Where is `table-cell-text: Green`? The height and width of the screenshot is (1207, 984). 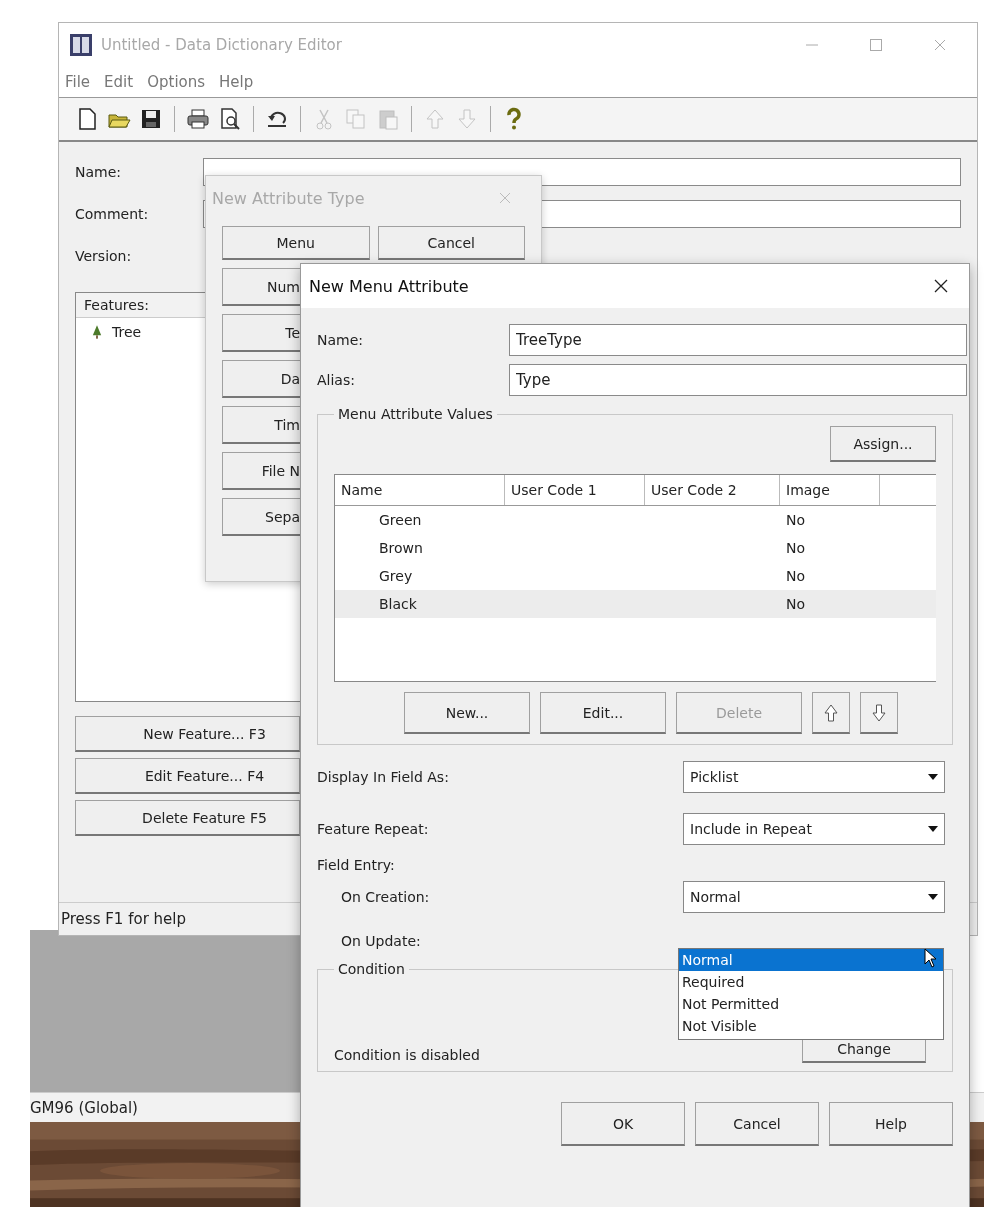
table-cell-text: Green is located at coordinates (400, 520).